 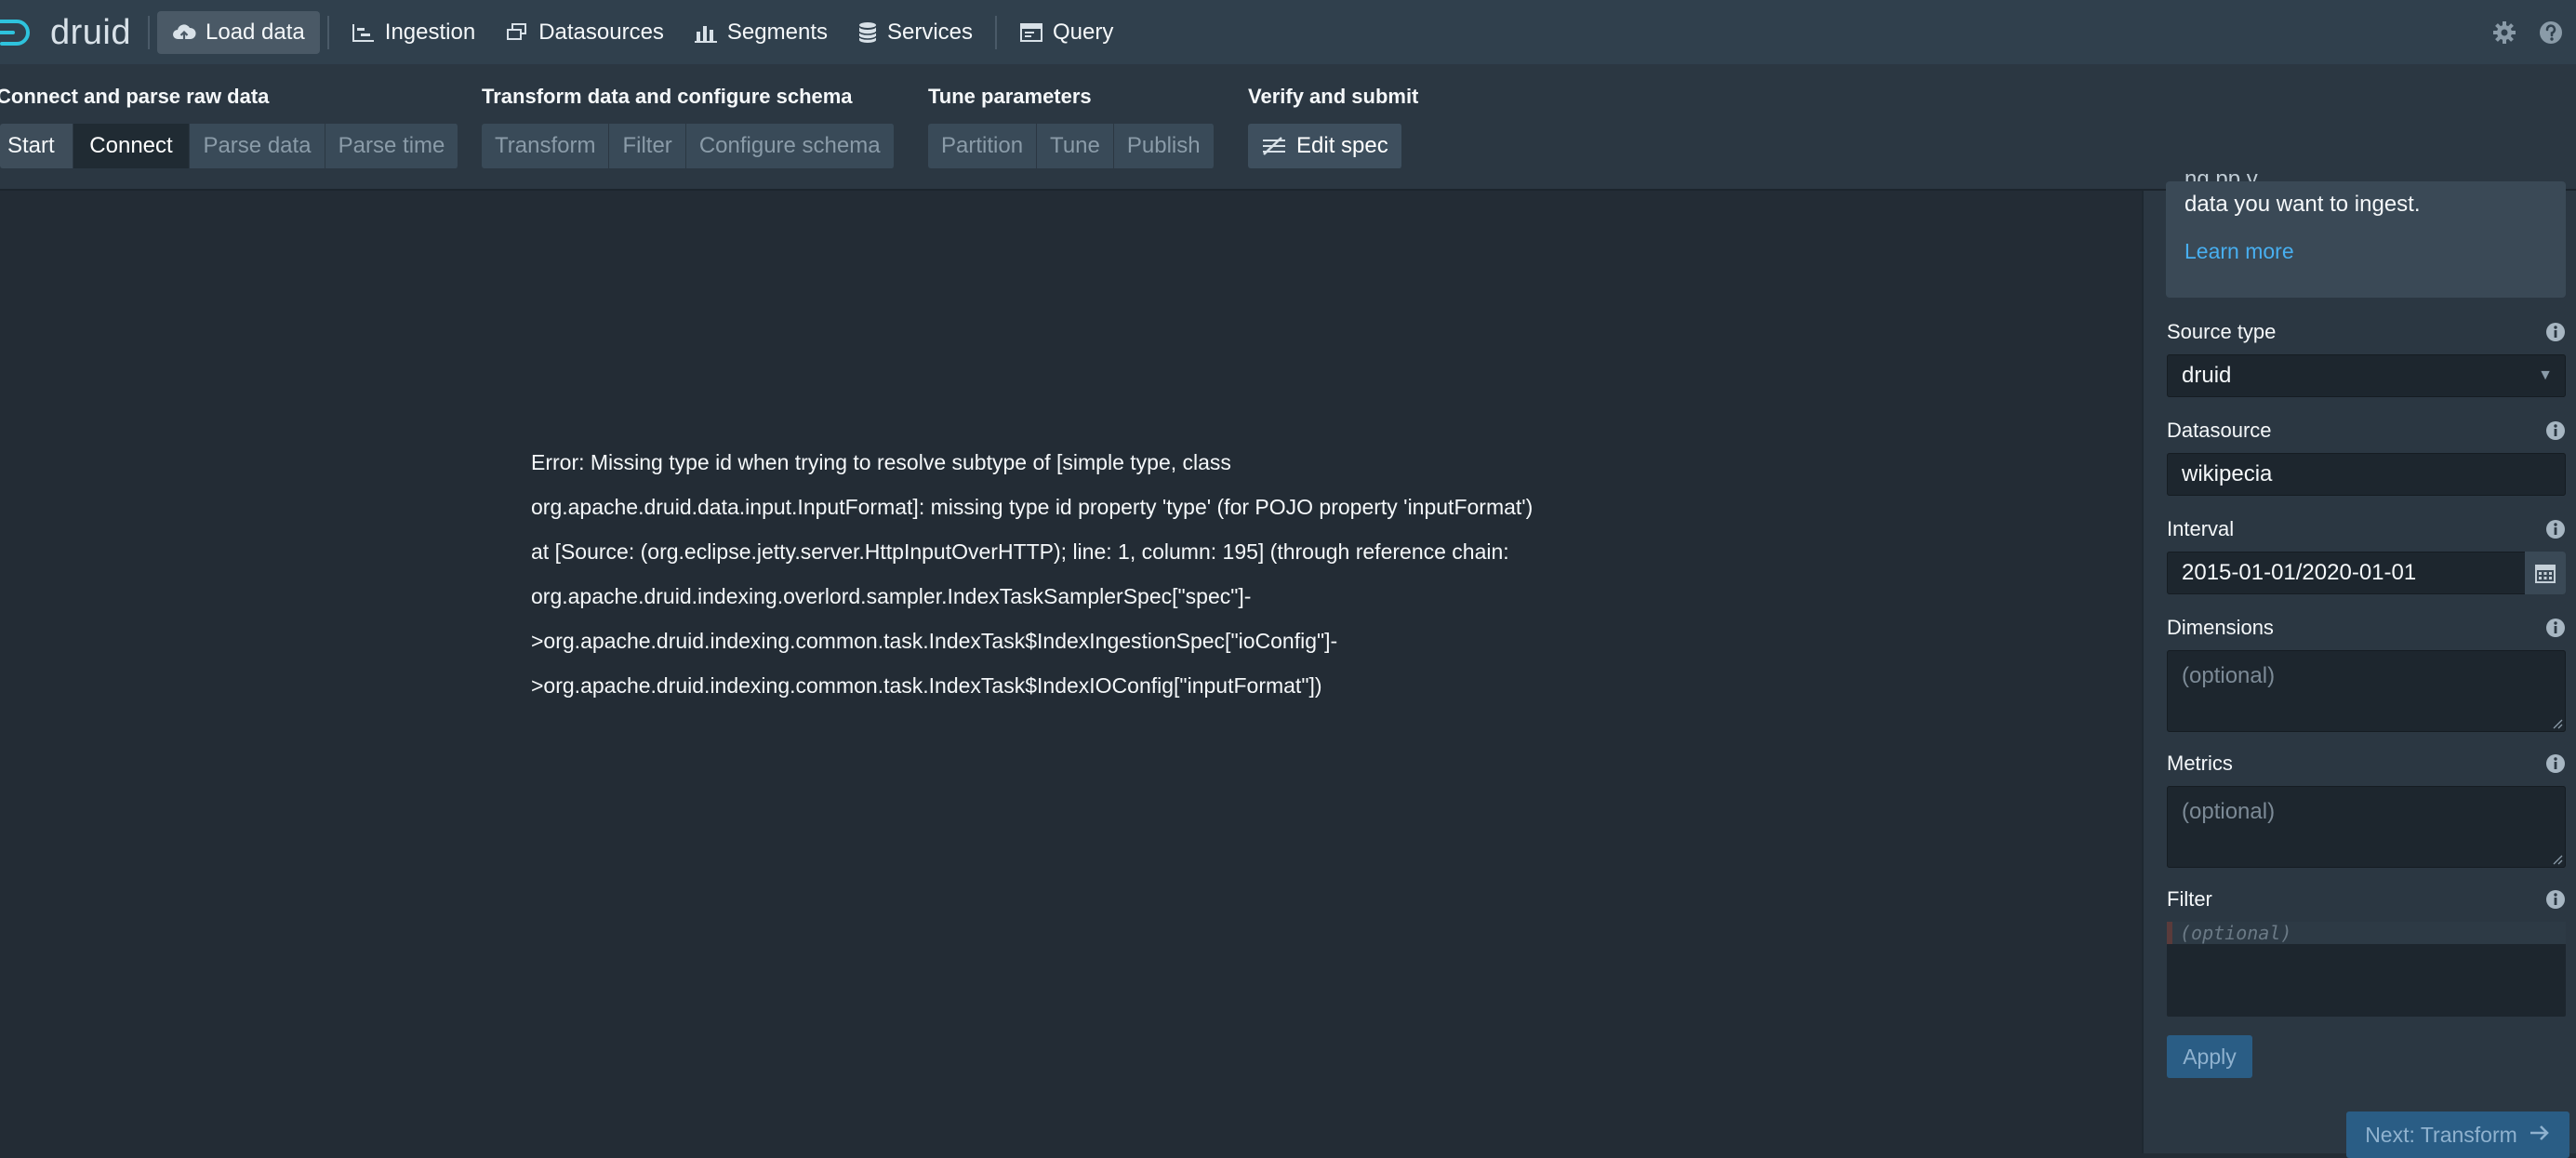 What do you see at coordinates (2545, 573) in the screenshot?
I see `calendar-icon` at bounding box center [2545, 573].